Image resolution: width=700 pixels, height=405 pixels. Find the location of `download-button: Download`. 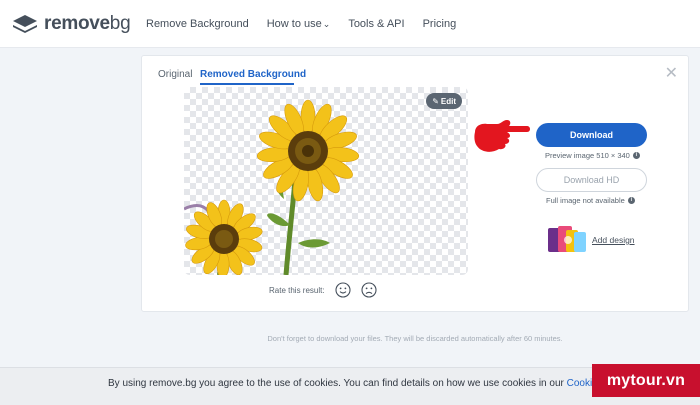

download-button: Download is located at coordinates (591, 135).